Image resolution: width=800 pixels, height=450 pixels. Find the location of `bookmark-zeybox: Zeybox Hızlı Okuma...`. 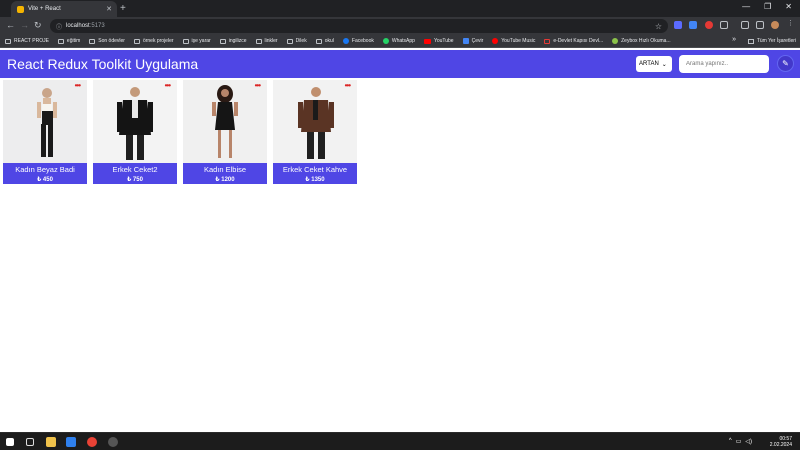

bookmark-zeybox: Zeybox Hızlı Okuma... is located at coordinates (641, 41).